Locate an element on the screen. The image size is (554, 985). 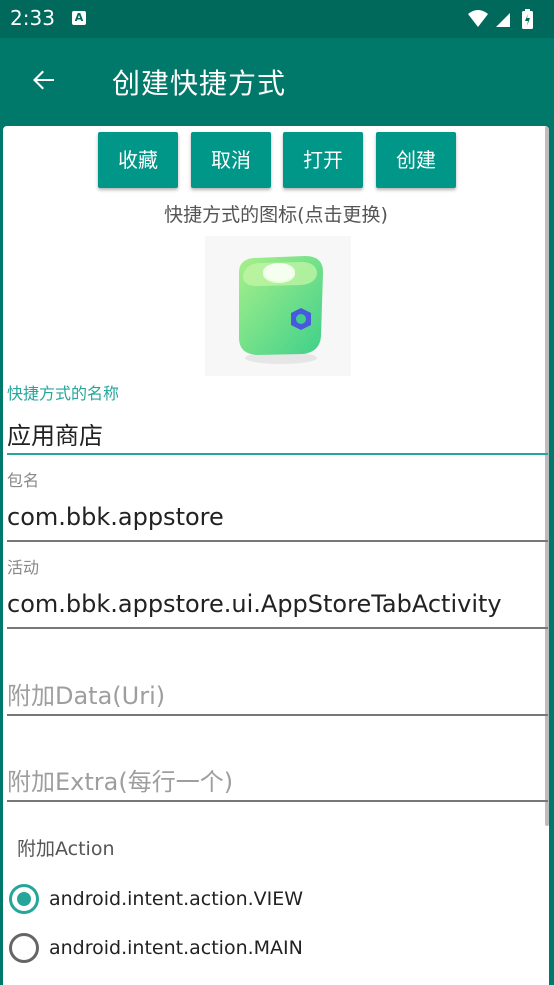
activity-field-underline is located at coordinates (277, 628).